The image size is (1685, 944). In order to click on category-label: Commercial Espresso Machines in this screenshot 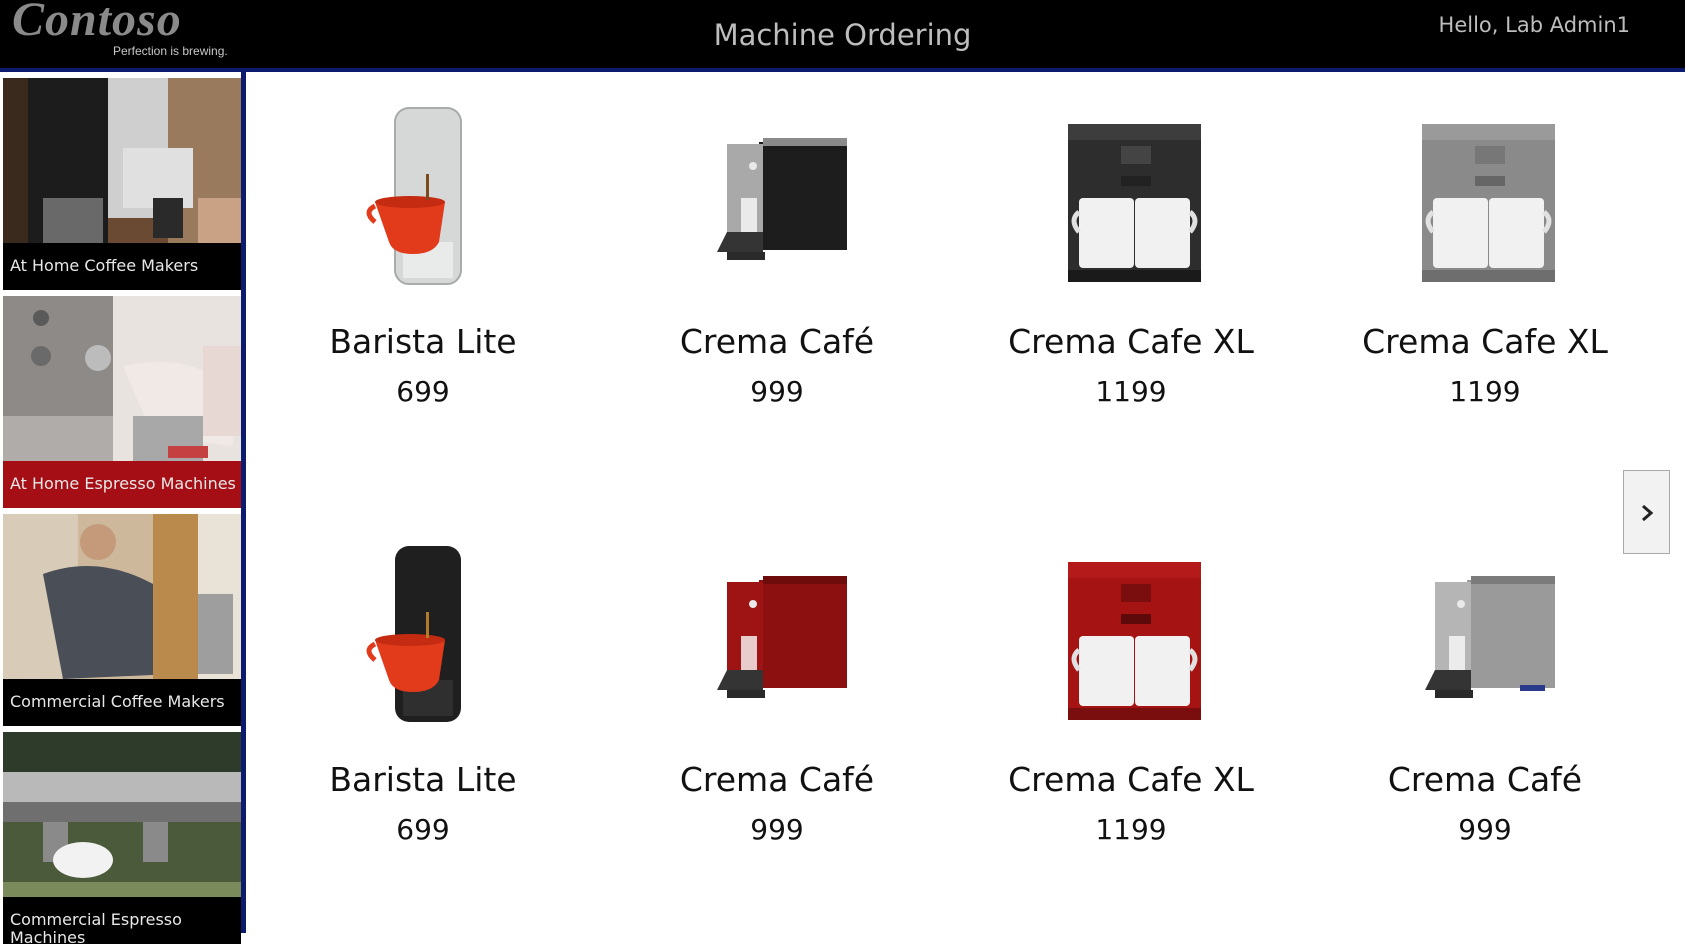, I will do `click(122, 920)`.